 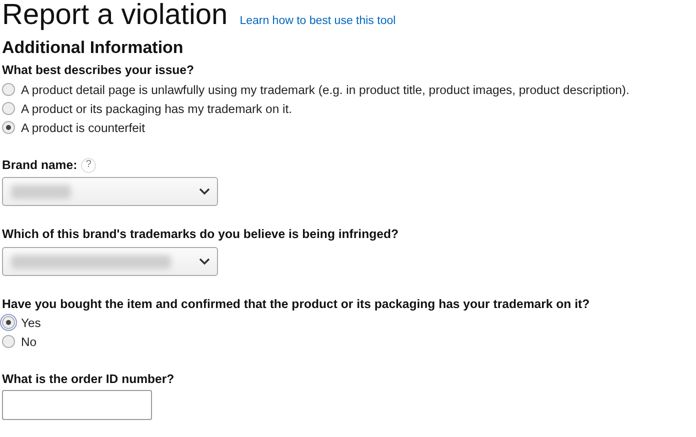 What do you see at coordinates (200, 234) in the screenshot?
I see `question-label: Which of this brand's trademarks do you believe is being infringed?` at bounding box center [200, 234].